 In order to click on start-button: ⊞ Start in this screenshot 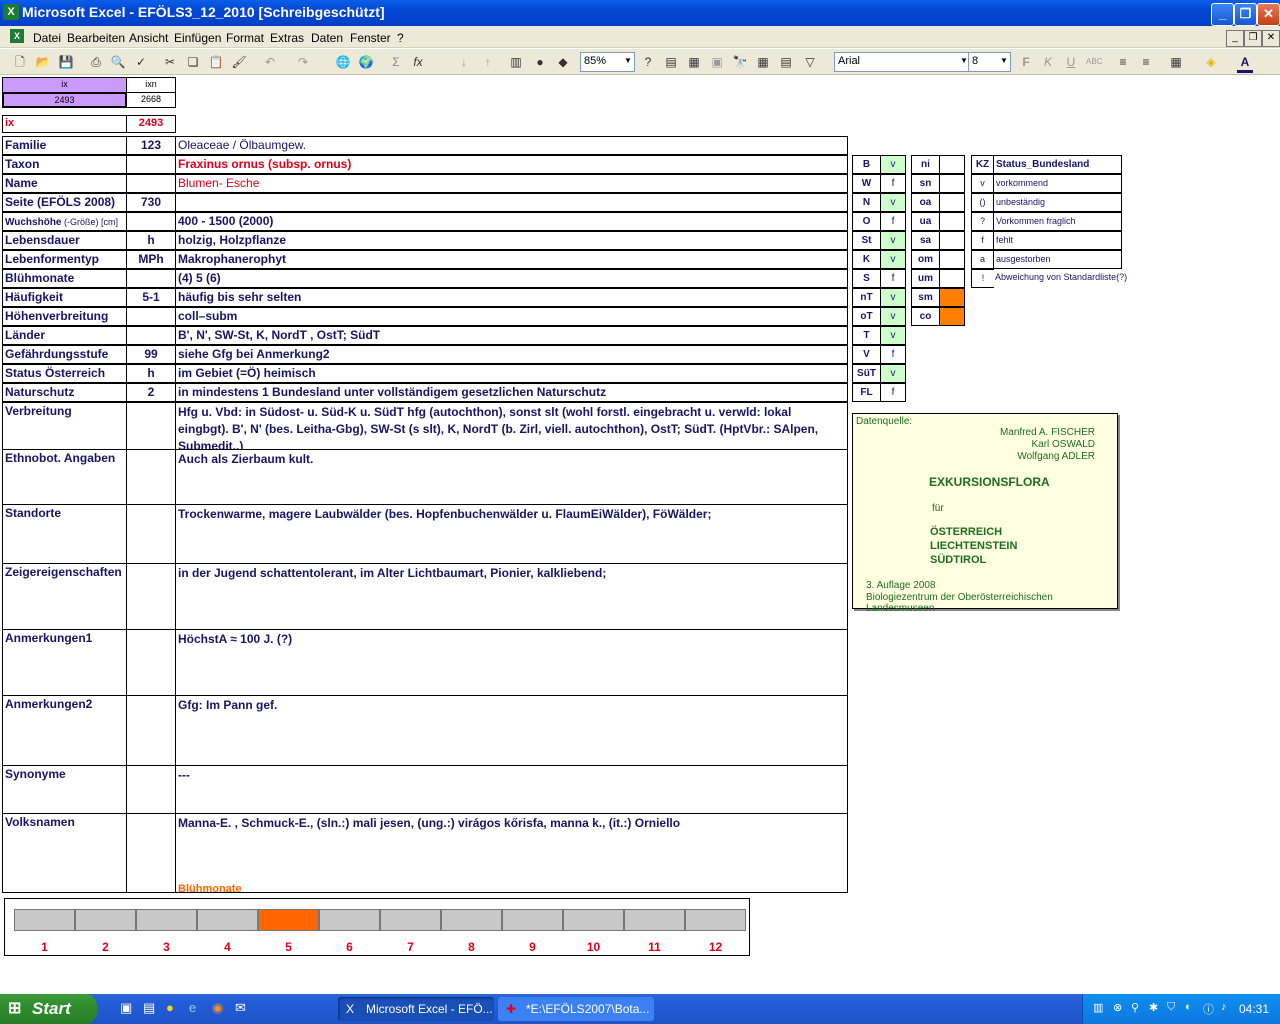, I will do `click(48, 1009)`.